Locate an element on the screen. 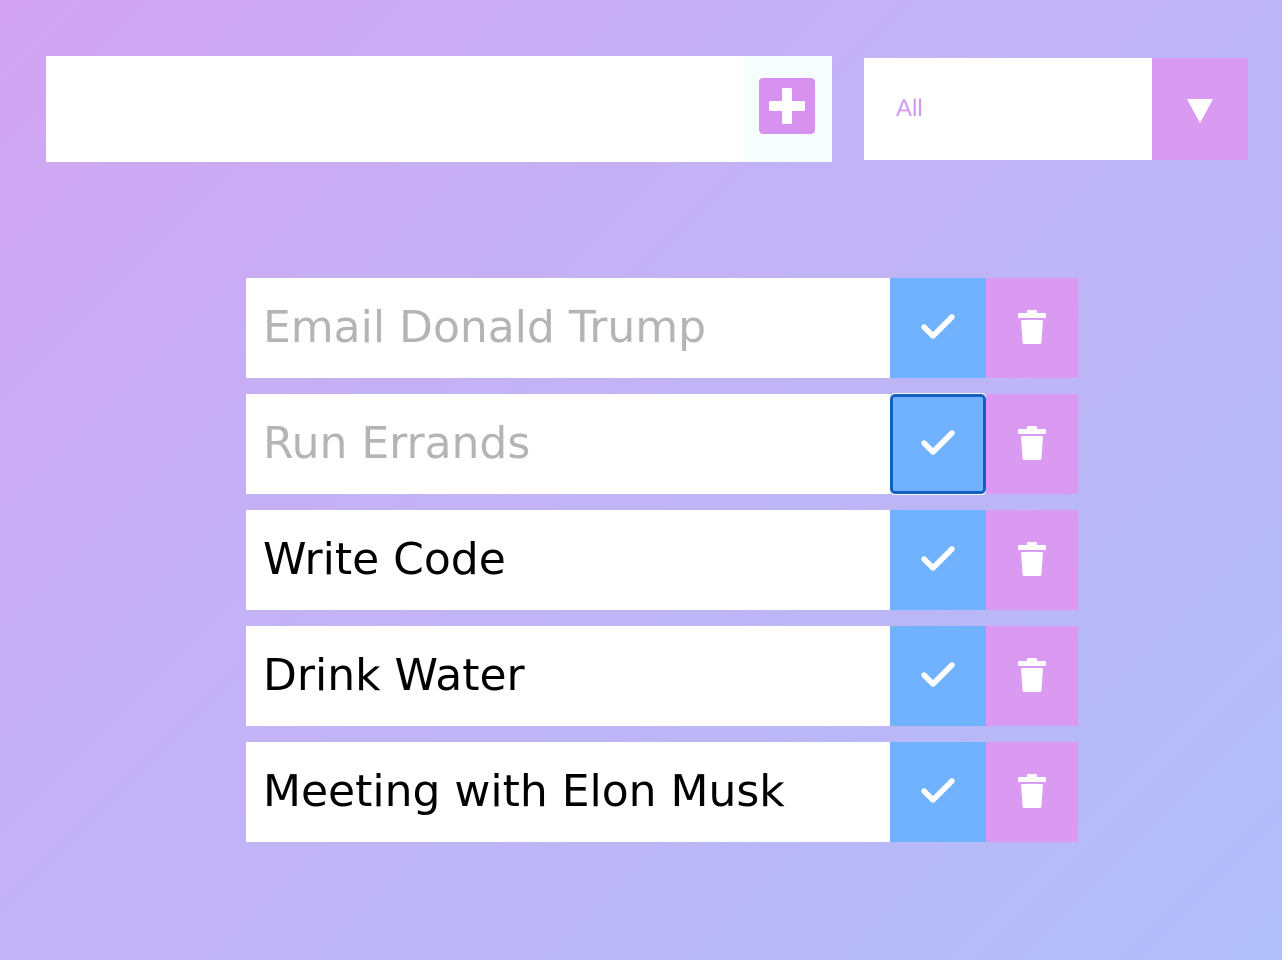  triangle-down-icon is located at coordinates (1200, 111).